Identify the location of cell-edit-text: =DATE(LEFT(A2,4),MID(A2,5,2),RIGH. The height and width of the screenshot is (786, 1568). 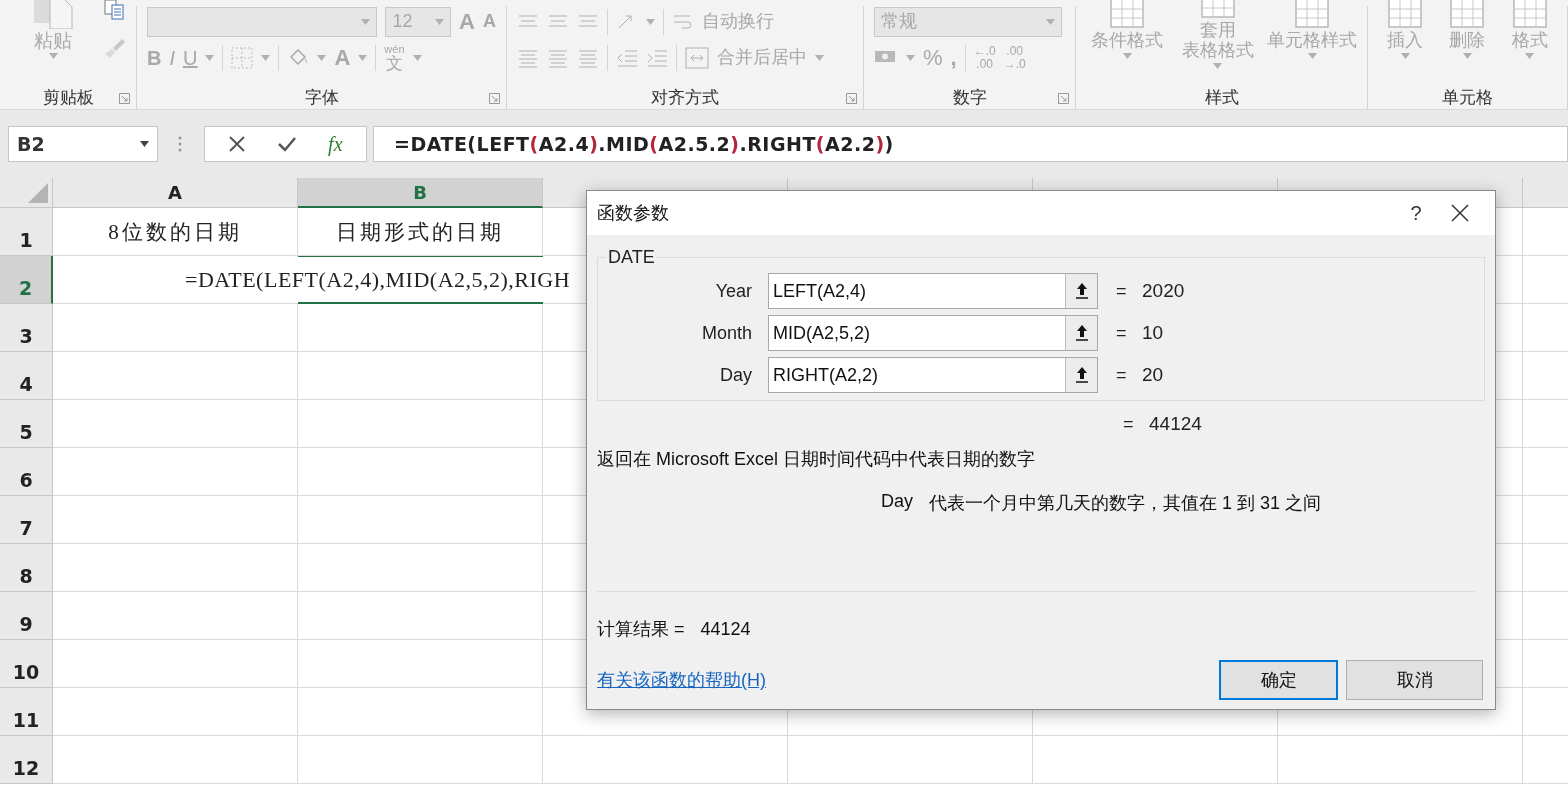
(378, 280).